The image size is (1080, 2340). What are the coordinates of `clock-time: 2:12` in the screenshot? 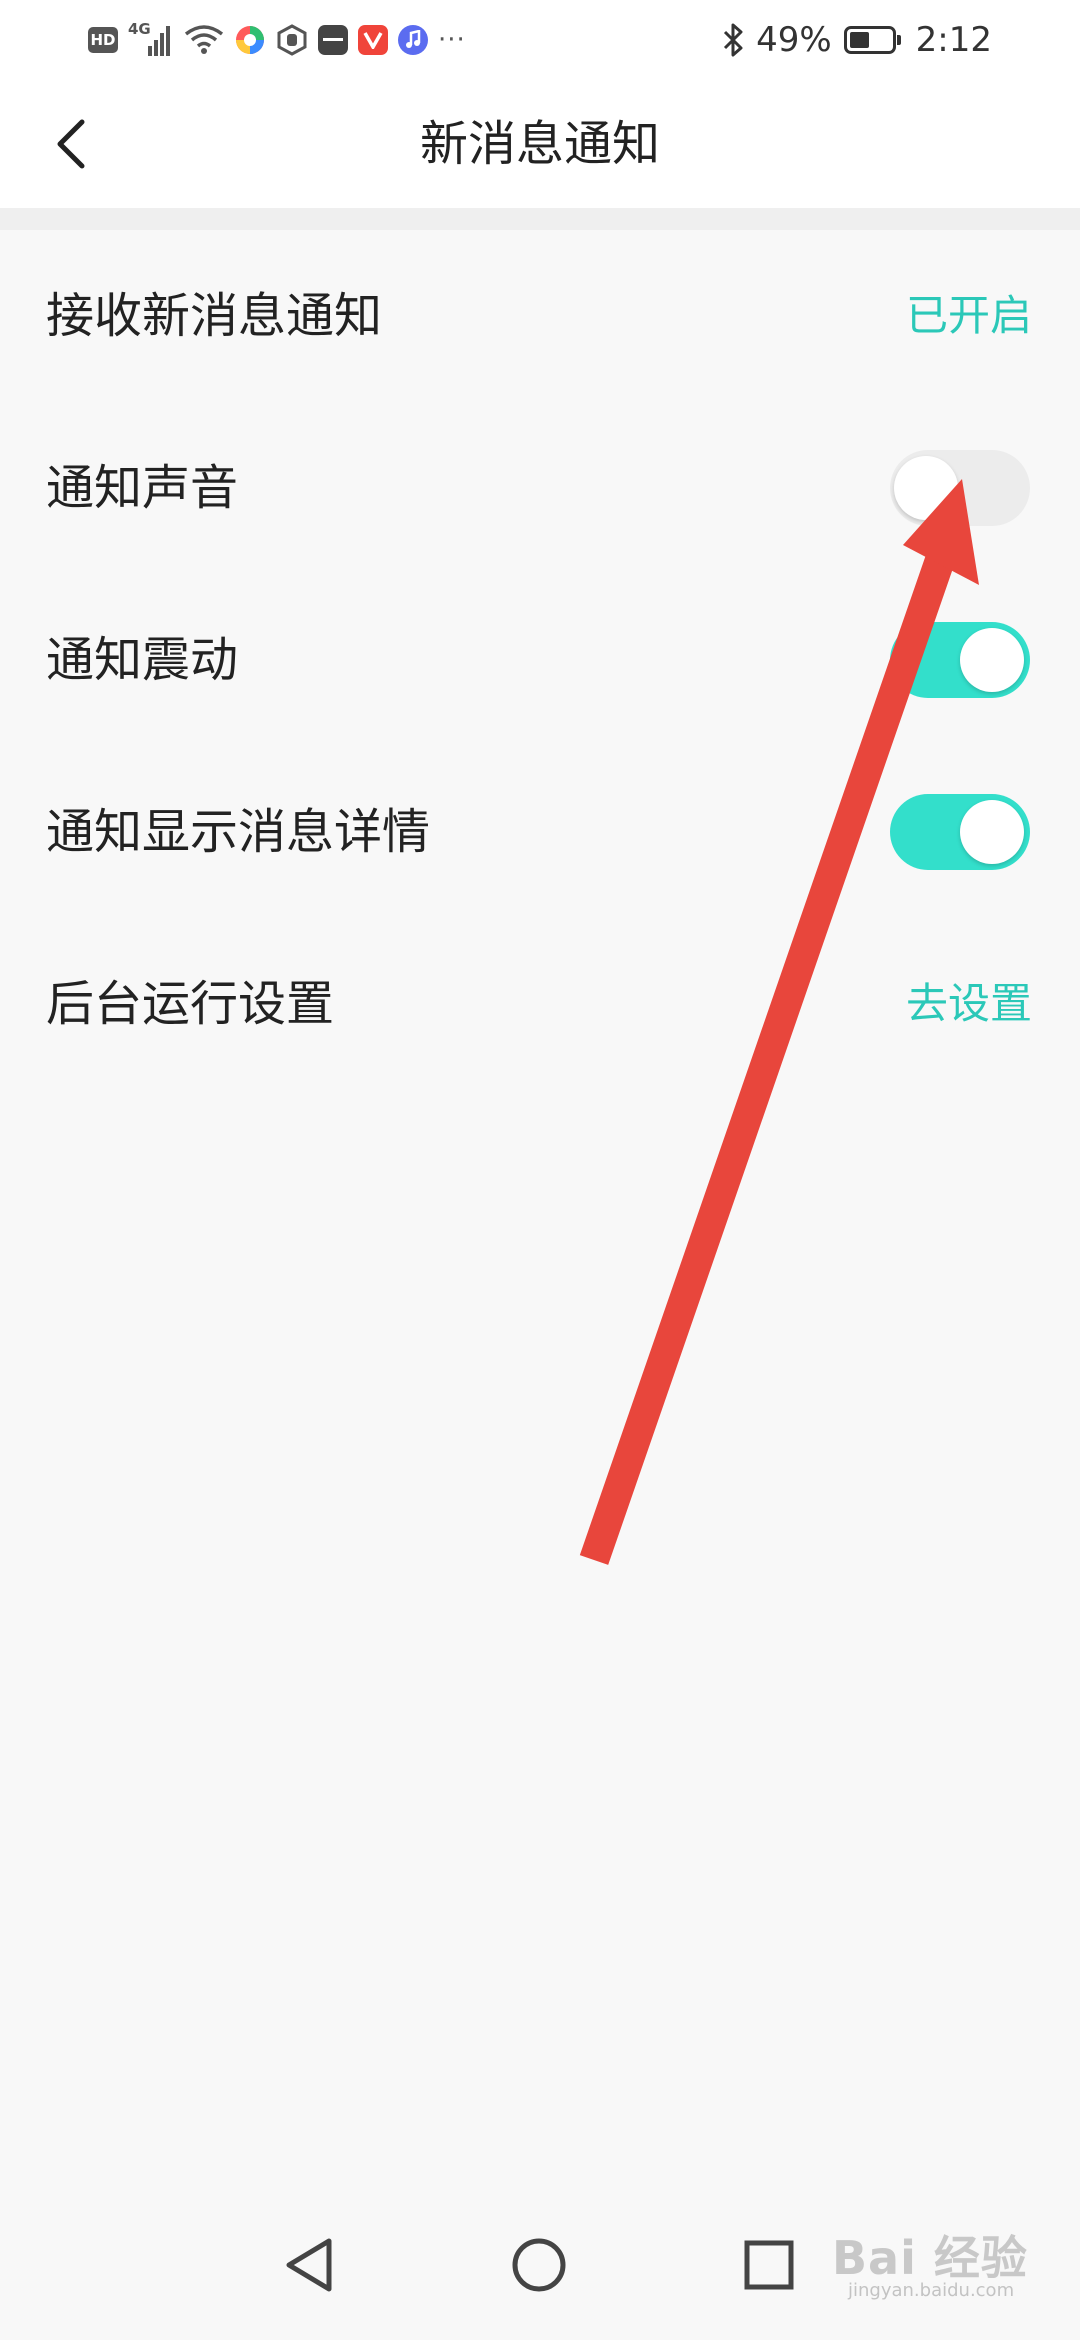 It's located at (953, 40).